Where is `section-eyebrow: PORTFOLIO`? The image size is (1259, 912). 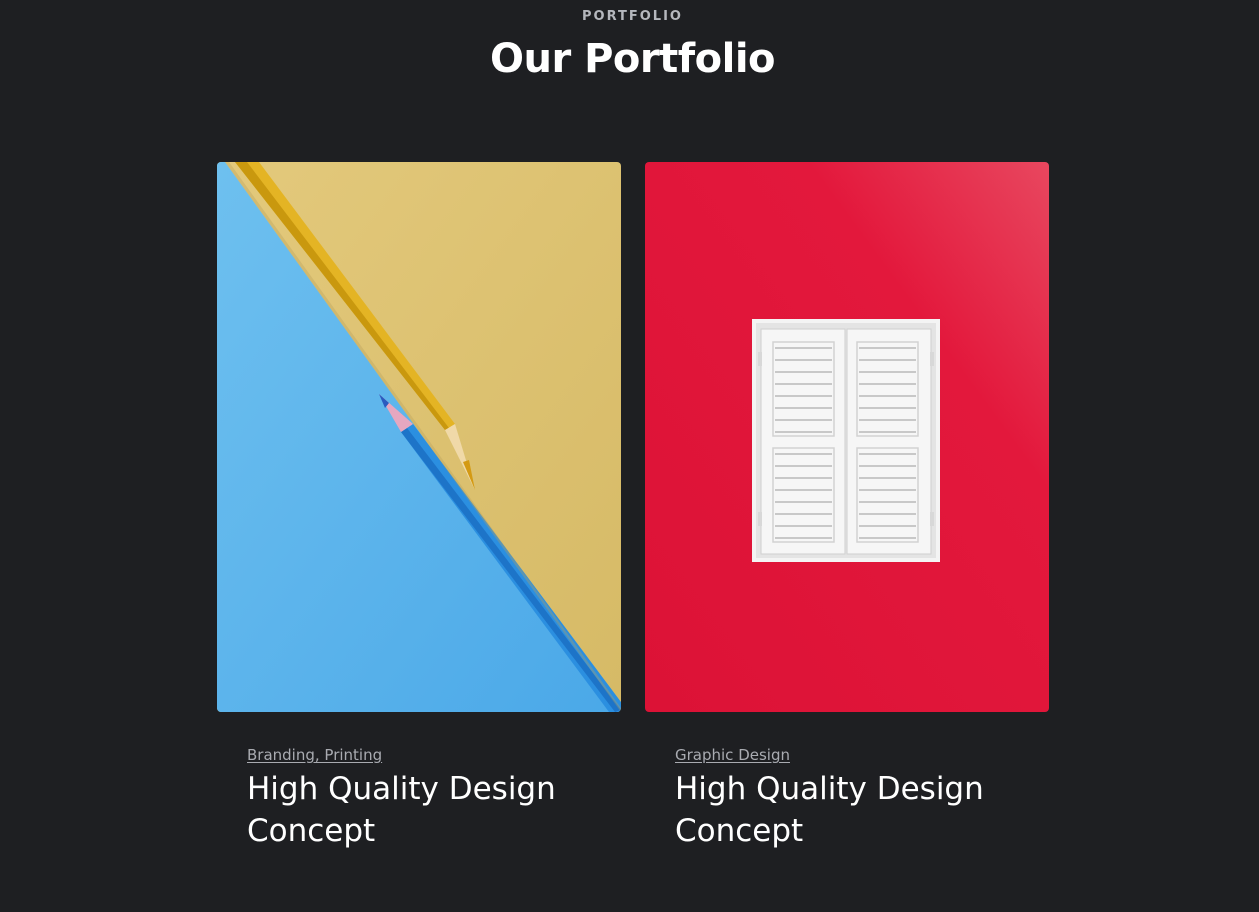
section-eyebrow: PORTFOLIO is located at coordinates (632, 16).